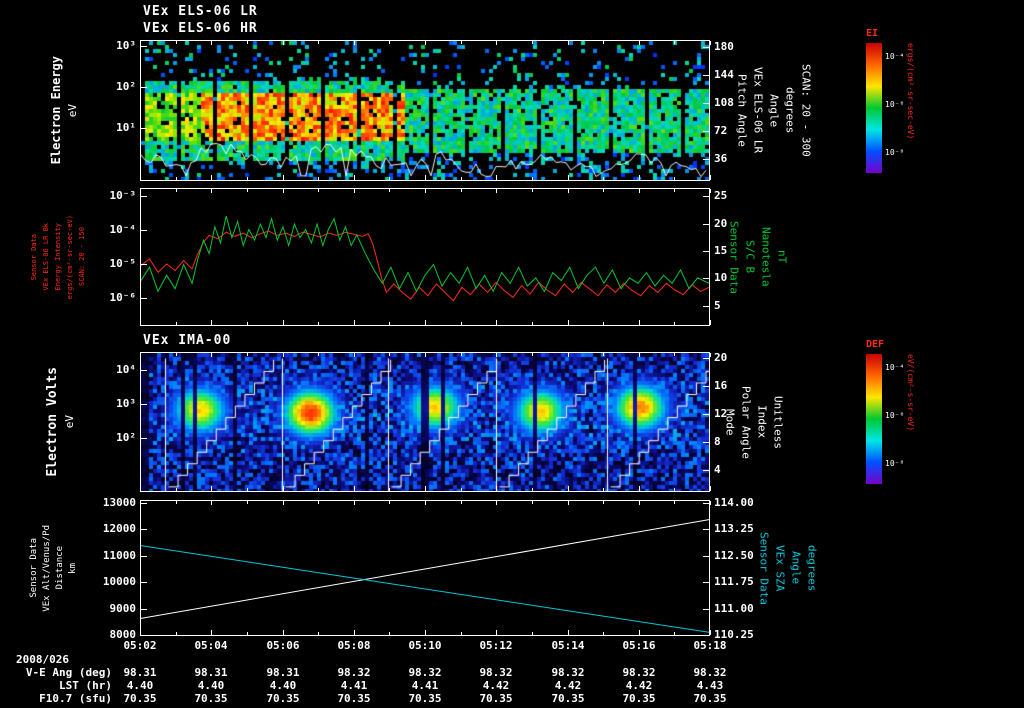 This screenshot has height=708, width=1024. What do you see at coordinates (780, 568) in the screenshot?
I see `sza-label: VEx SZA` at bounding box center [780, 568].